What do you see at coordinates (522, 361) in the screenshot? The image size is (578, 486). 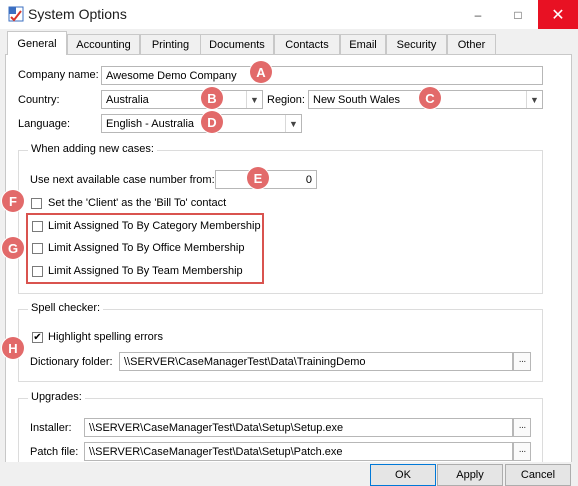 I see `dictionary-browse-button: ···` at bounding box center [522, 361].